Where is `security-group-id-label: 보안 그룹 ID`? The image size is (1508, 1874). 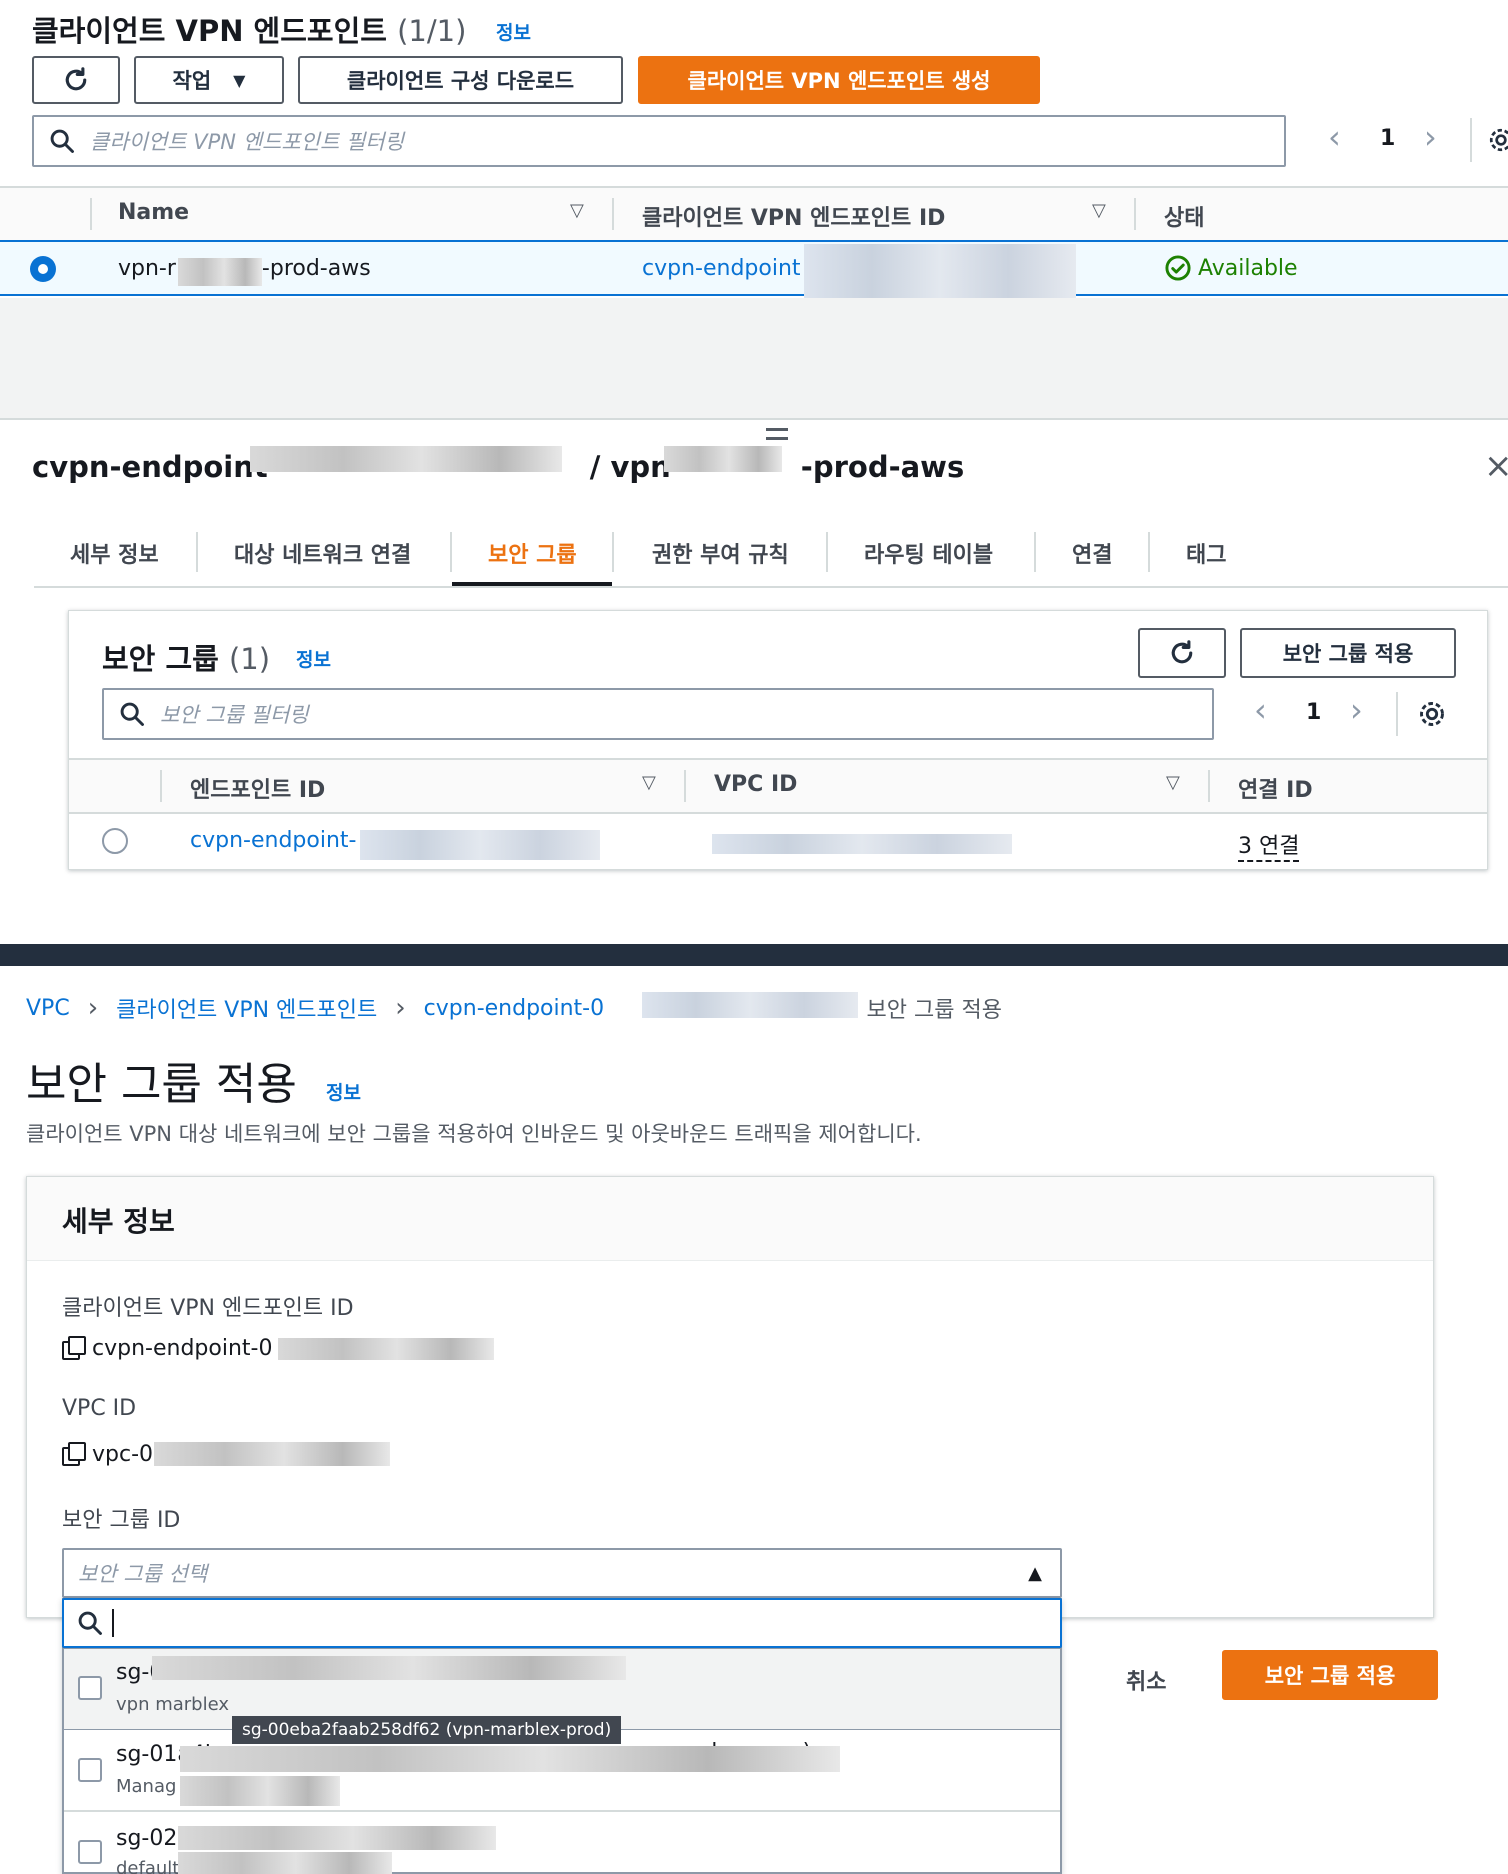
security-group-id-label: 보안 그룹 ID is located at coordinates (121, 1520).